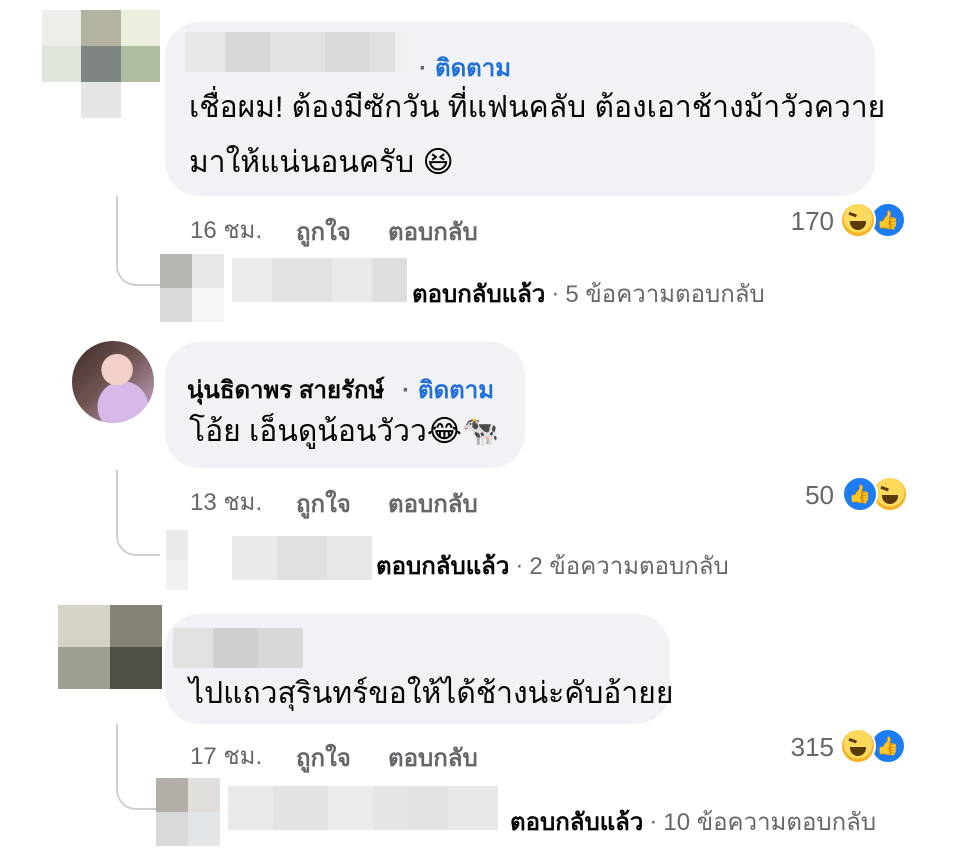  I want to click on view-replies-link: ตอบกลับแล้ว · 5 ข้อความตอบกลับ, so click(586, 293).